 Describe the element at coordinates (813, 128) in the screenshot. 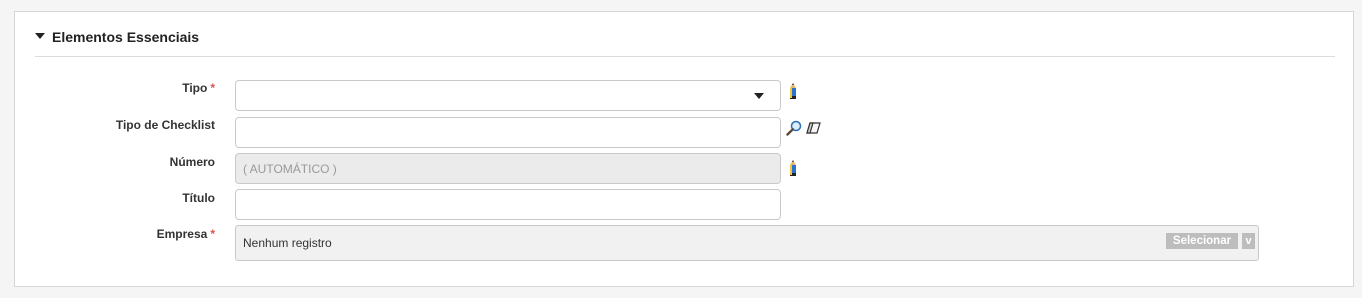

I see `eraser-icon` at that location.